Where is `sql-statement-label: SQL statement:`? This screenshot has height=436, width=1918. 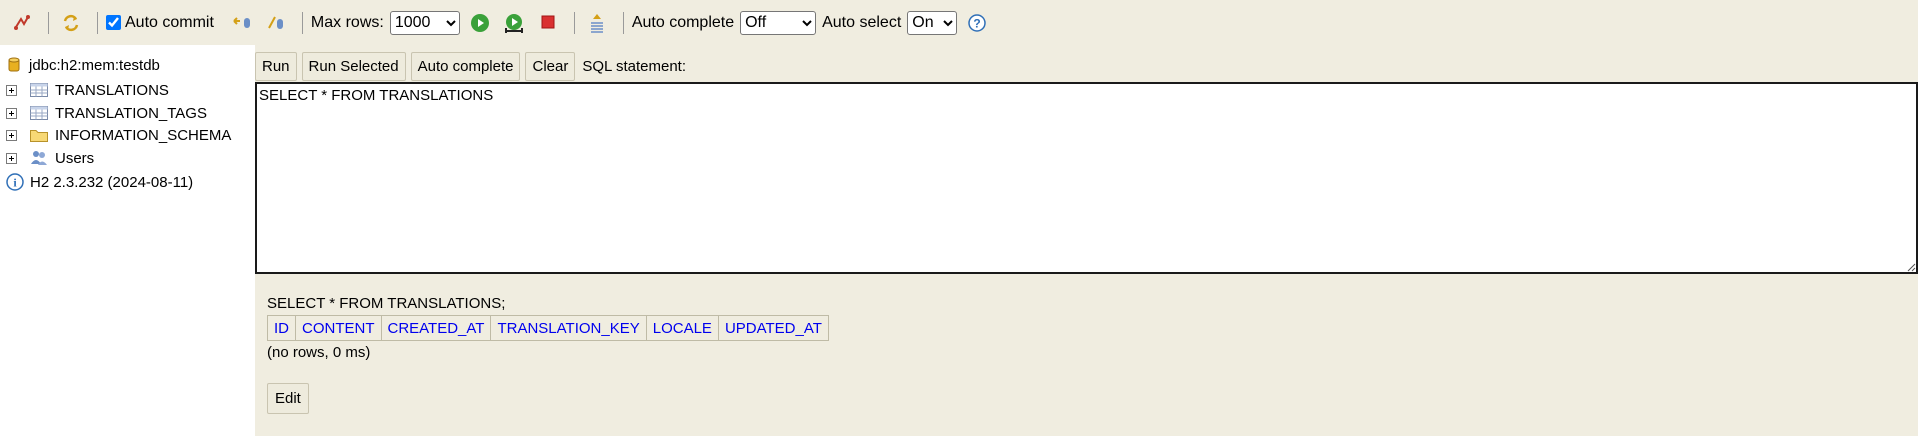
sql-statement-label: SQL statement: is located at coordinates (634, 66).